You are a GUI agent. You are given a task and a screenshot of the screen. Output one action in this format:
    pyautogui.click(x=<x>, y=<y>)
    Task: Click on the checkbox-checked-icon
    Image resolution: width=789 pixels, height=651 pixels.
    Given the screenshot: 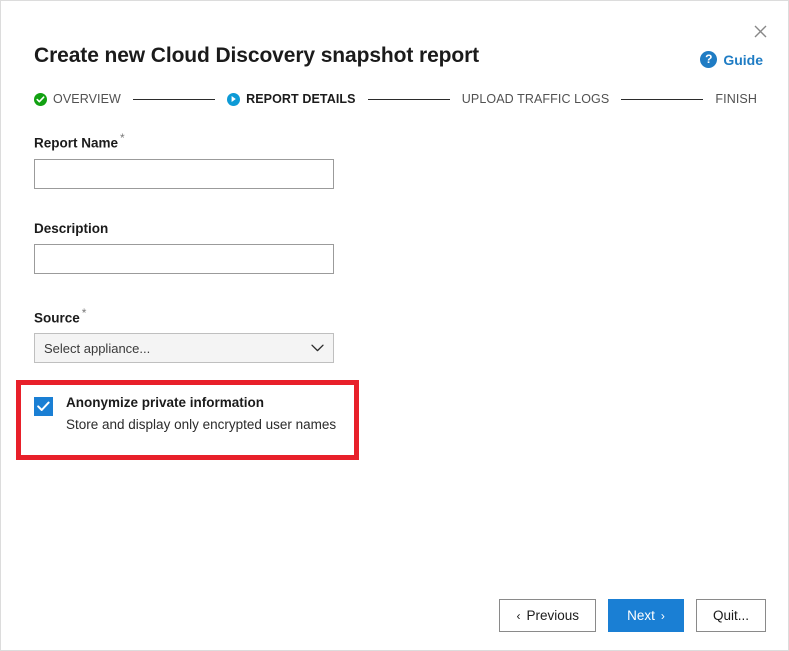 What is the action you would take?
    pyautogui.click(x=43, y=406)
    